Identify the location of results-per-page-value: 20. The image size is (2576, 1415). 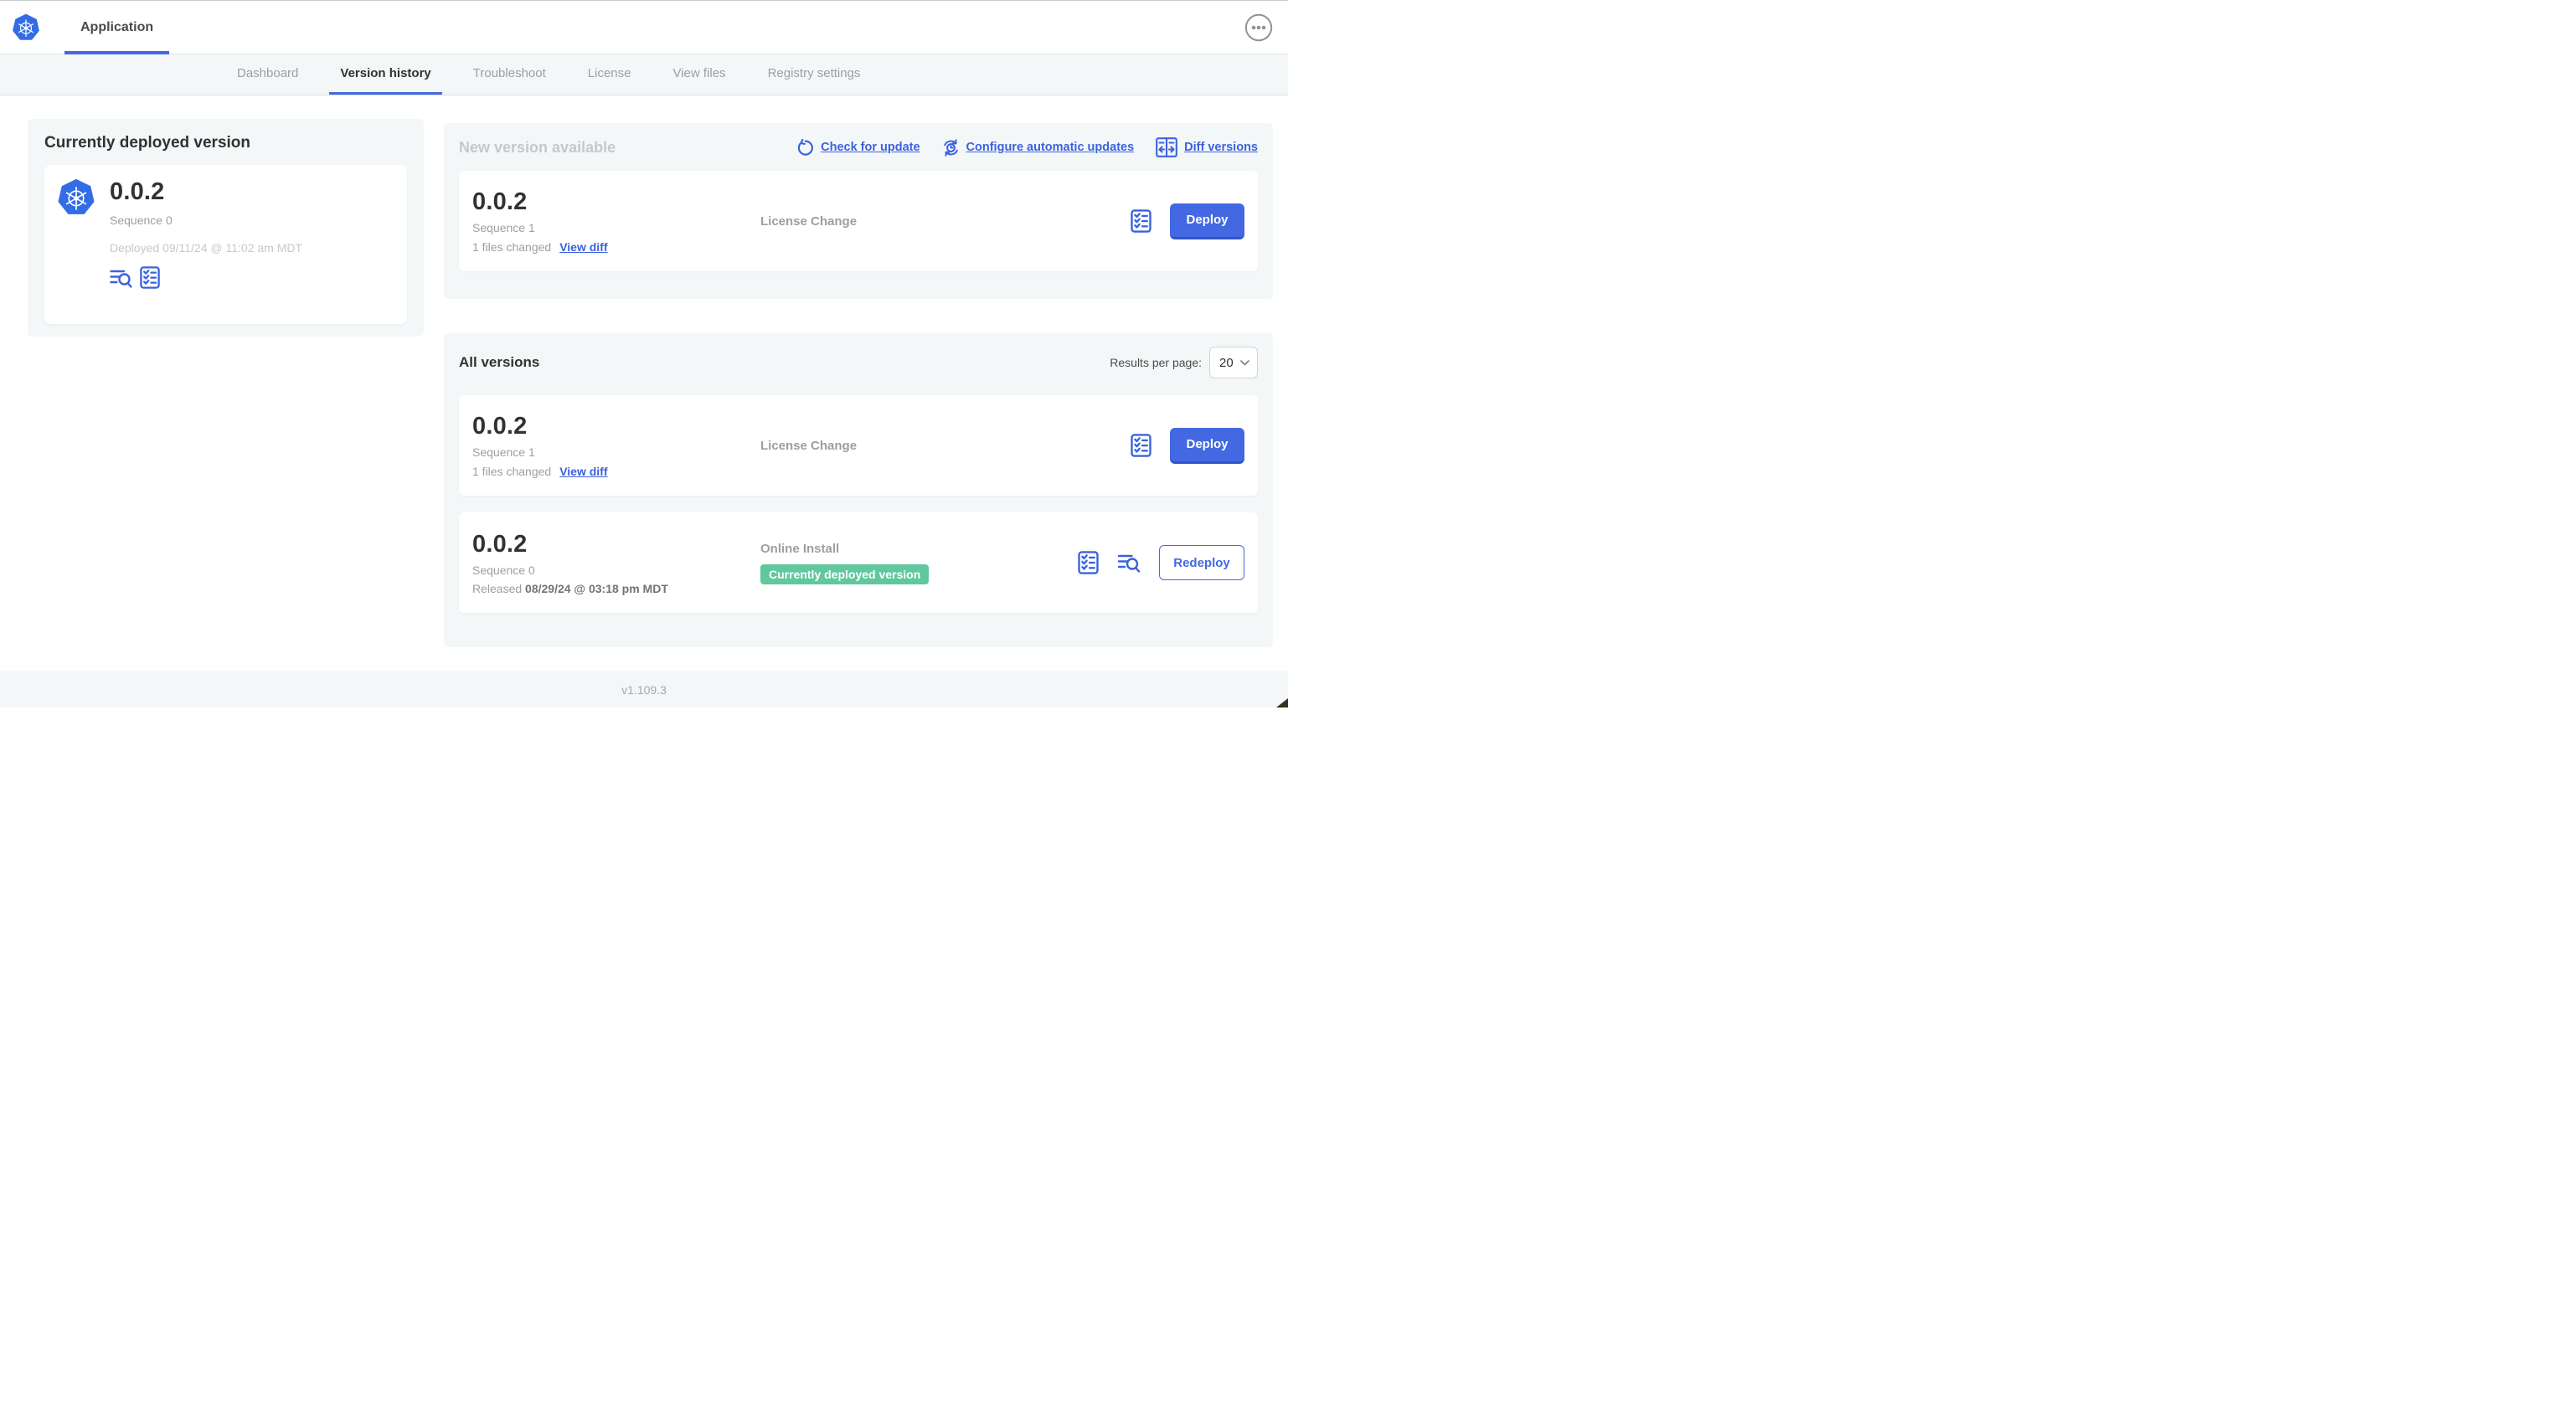
(1226, 362).